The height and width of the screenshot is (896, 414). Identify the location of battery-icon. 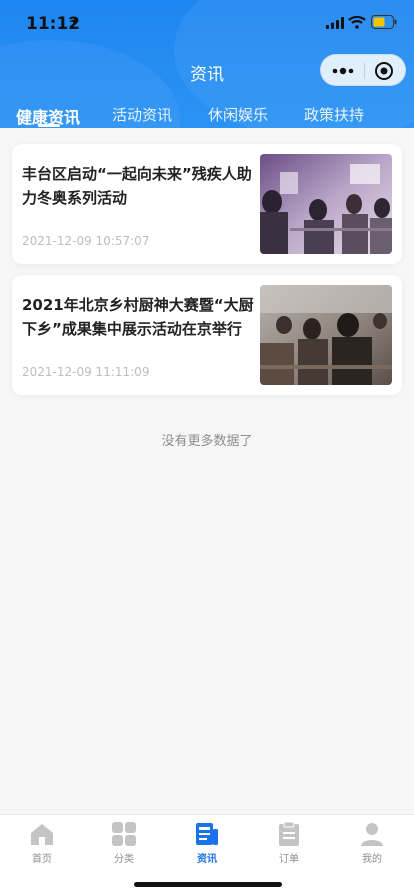
(384, 22).